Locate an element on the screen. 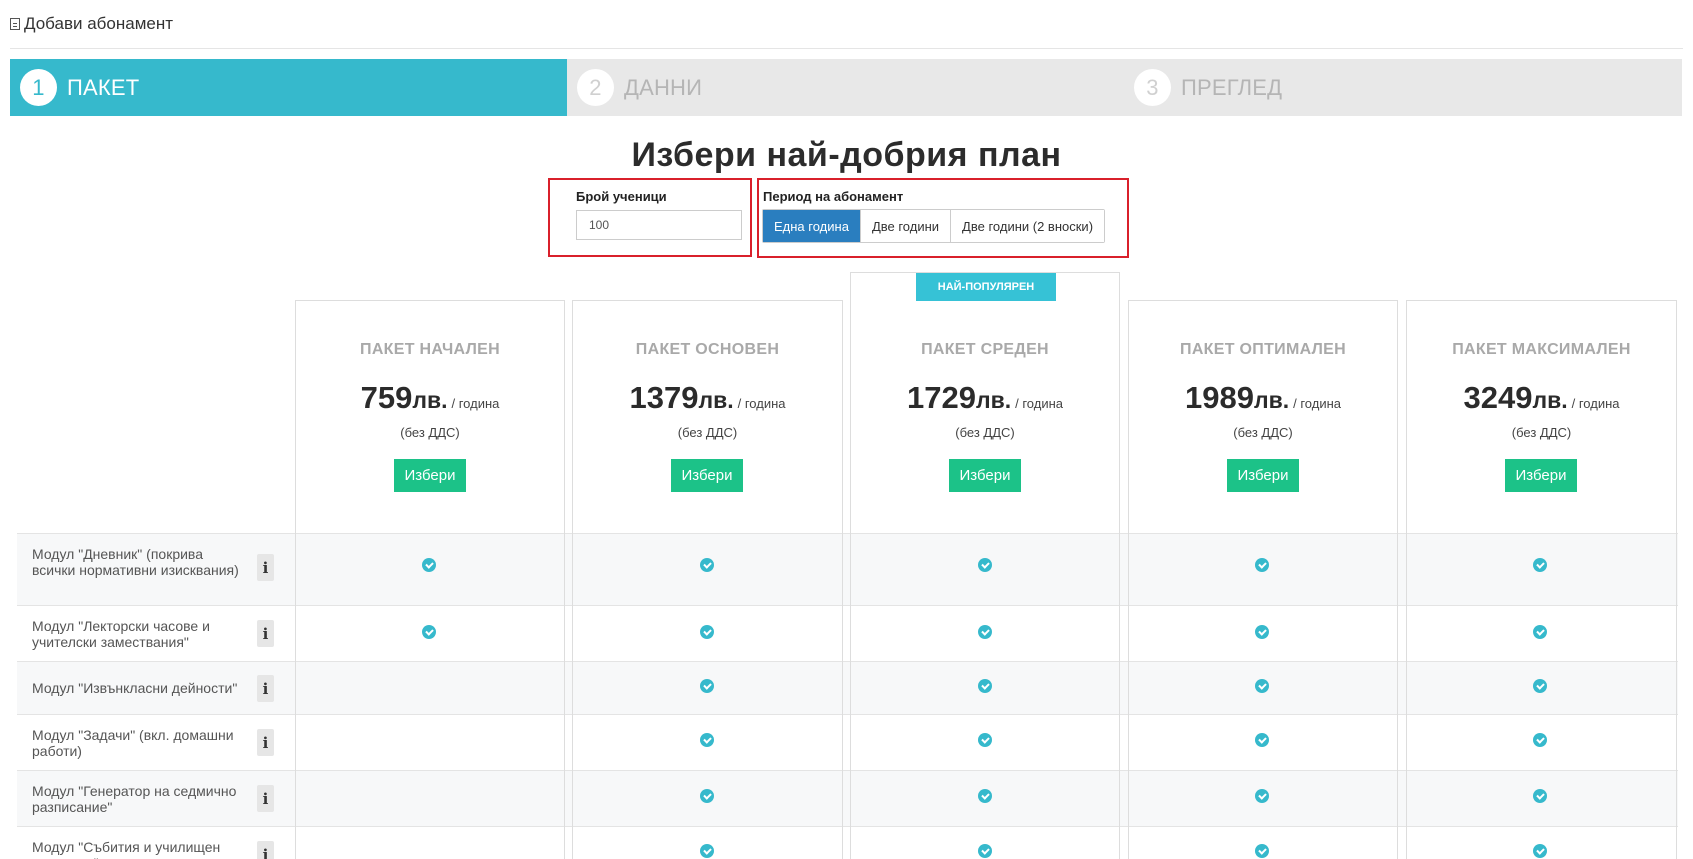  document-icon is located at coordinates (15, 24).